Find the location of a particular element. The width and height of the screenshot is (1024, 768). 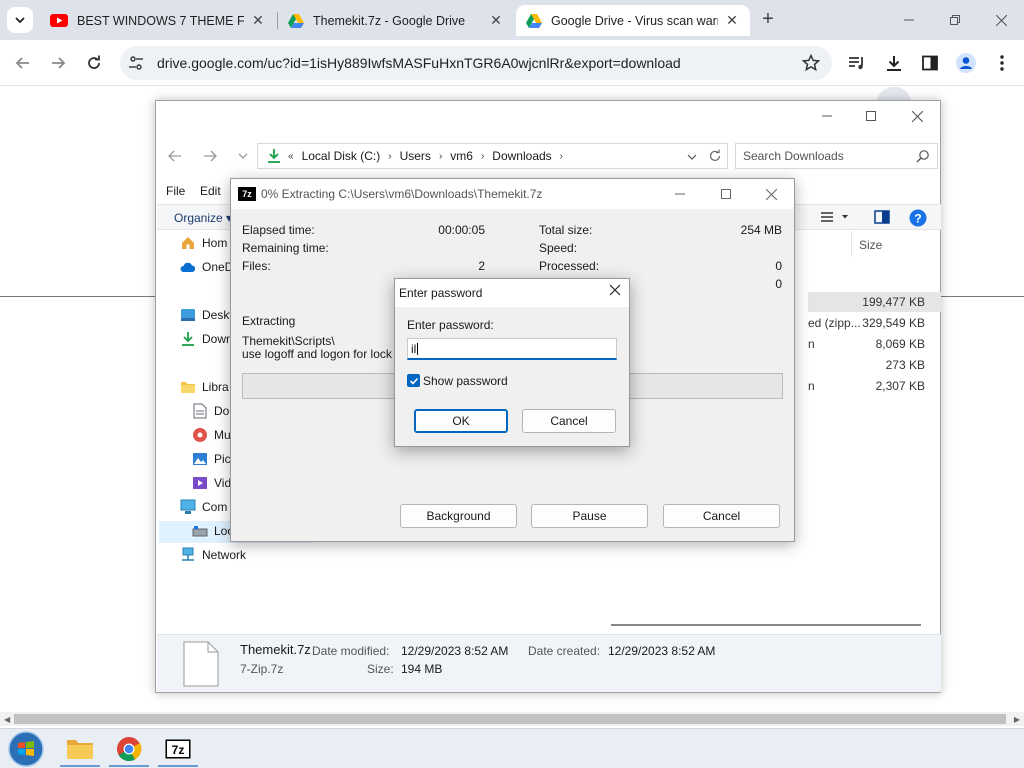

file-size: 8,069 KB is located at coordinates (900, 344).